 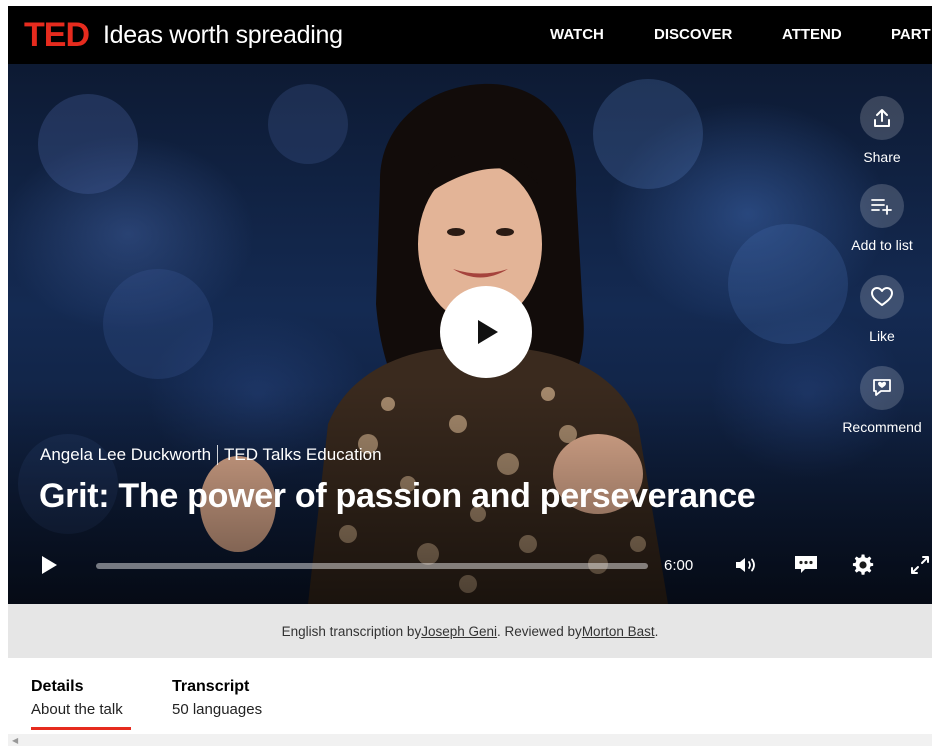 I want to click on settings-button, so click(x=863, y=565).